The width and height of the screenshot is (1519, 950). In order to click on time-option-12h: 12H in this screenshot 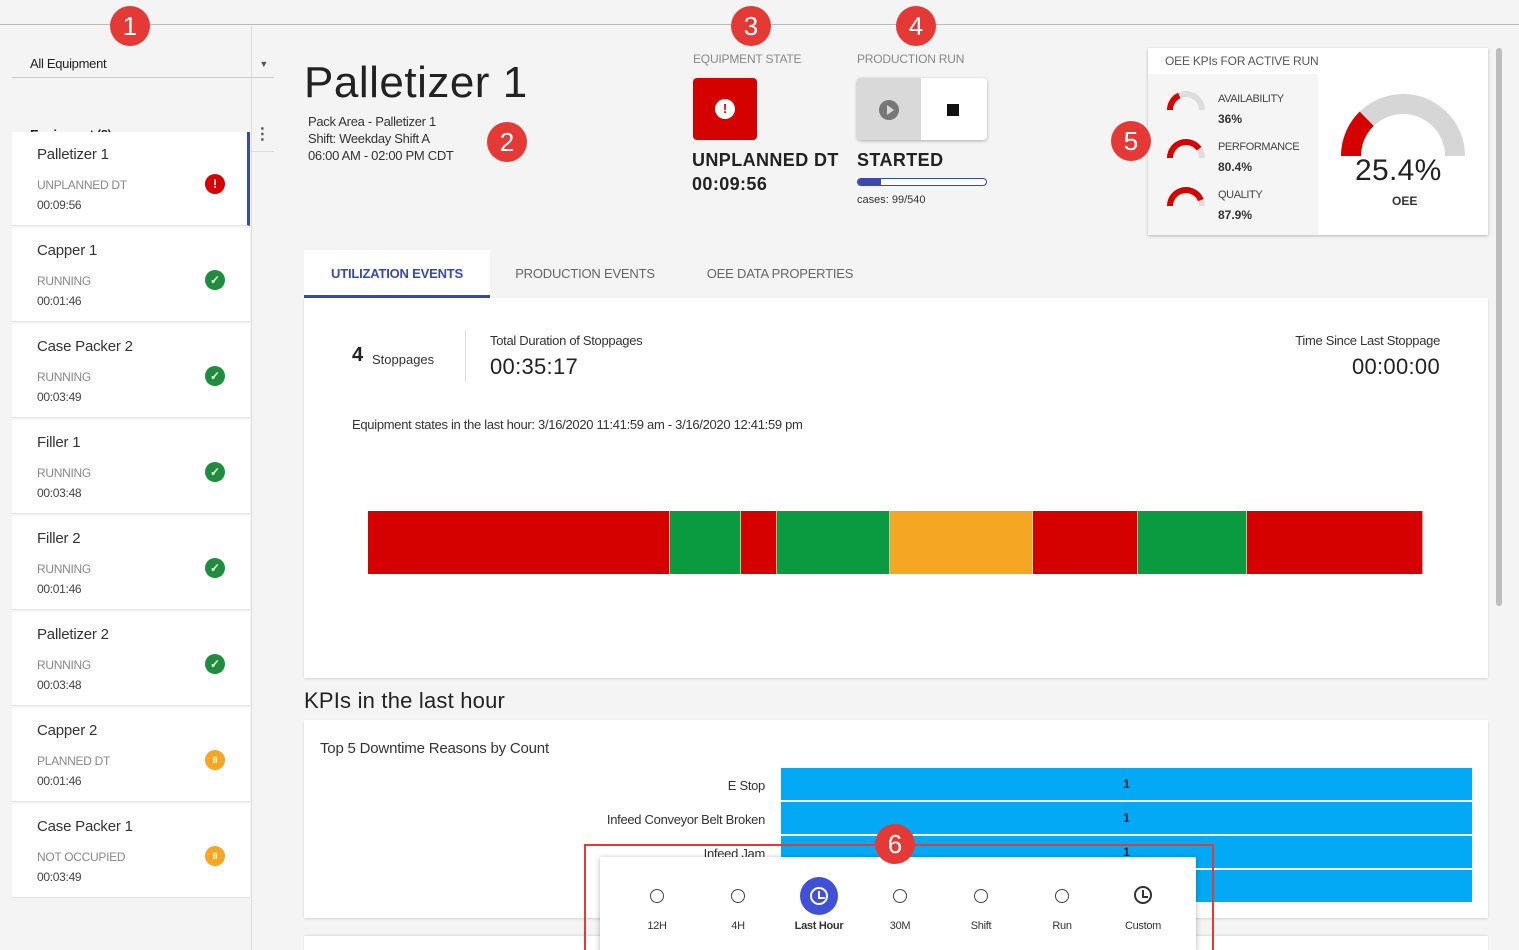, I will do `click(657, 903)`.